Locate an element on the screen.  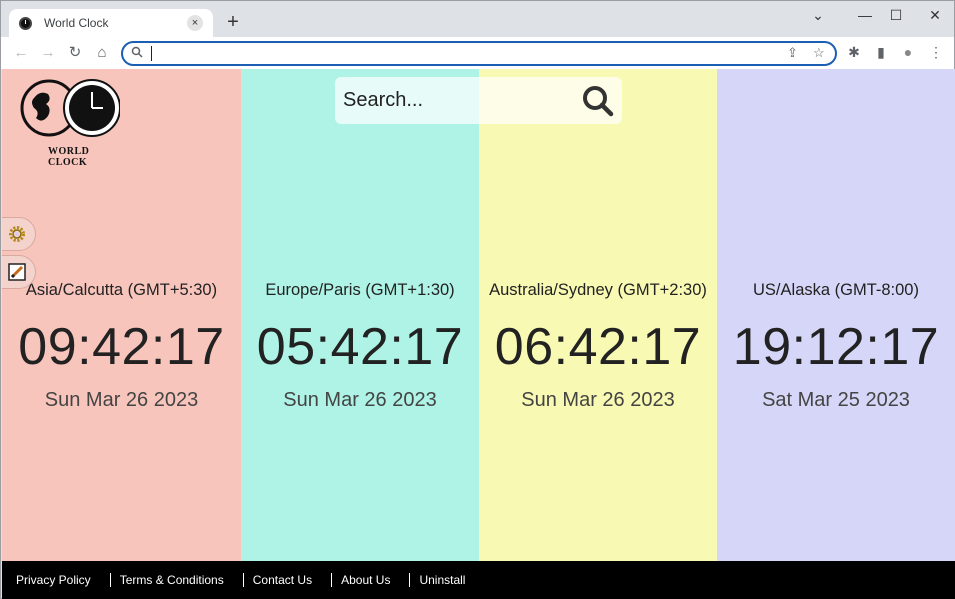
search-icon is located at coordinates (137, 53).